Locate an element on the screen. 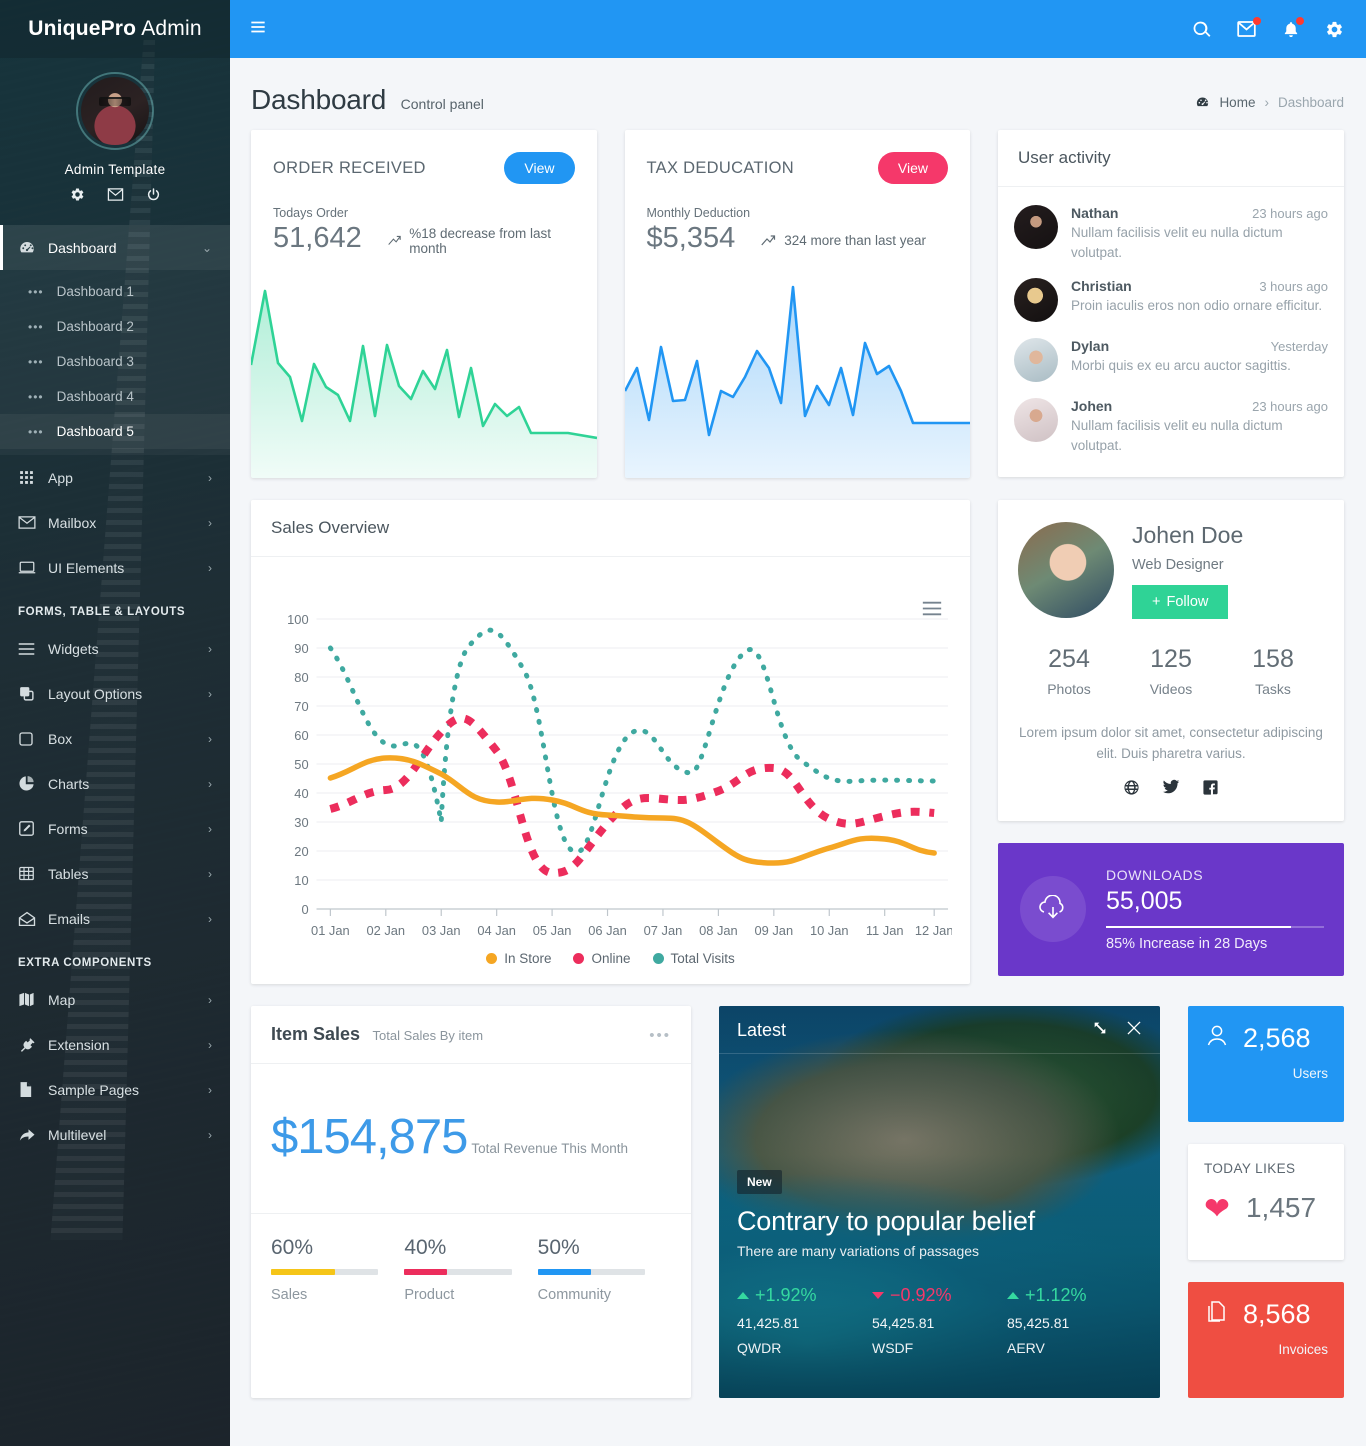 The image size is (1366, 1446). sidebar-toggle-button is located at coordinates (258, 29).